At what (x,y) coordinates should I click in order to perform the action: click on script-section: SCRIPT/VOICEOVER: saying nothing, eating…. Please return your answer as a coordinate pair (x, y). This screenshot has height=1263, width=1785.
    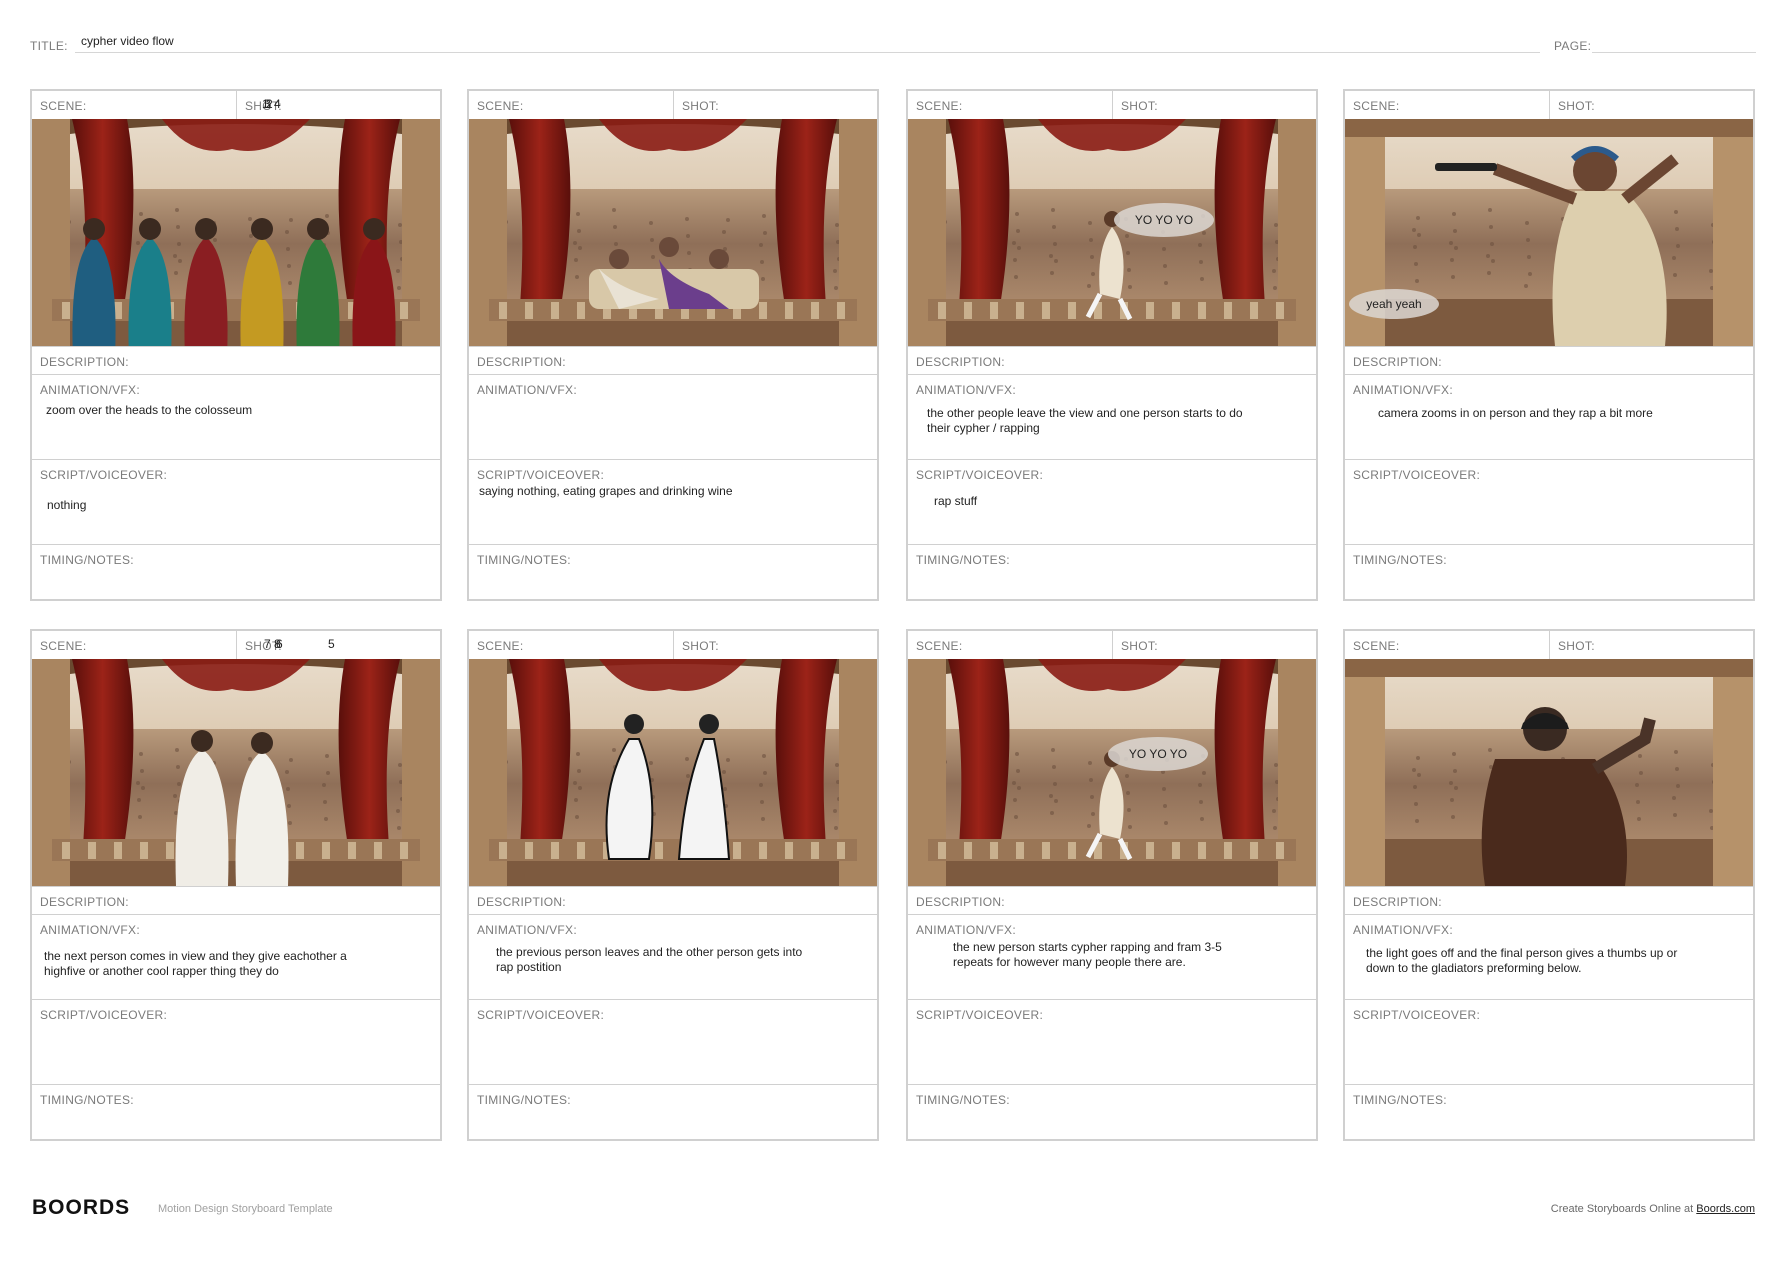
    Looking at the image, I should click on (673, 501).